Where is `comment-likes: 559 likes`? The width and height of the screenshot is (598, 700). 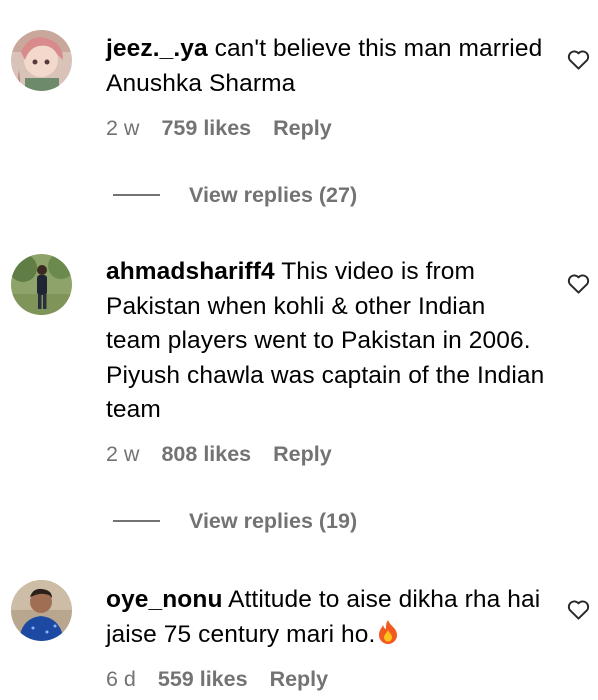
comment-likes: 559 likes is located at coordinates (203, 679).